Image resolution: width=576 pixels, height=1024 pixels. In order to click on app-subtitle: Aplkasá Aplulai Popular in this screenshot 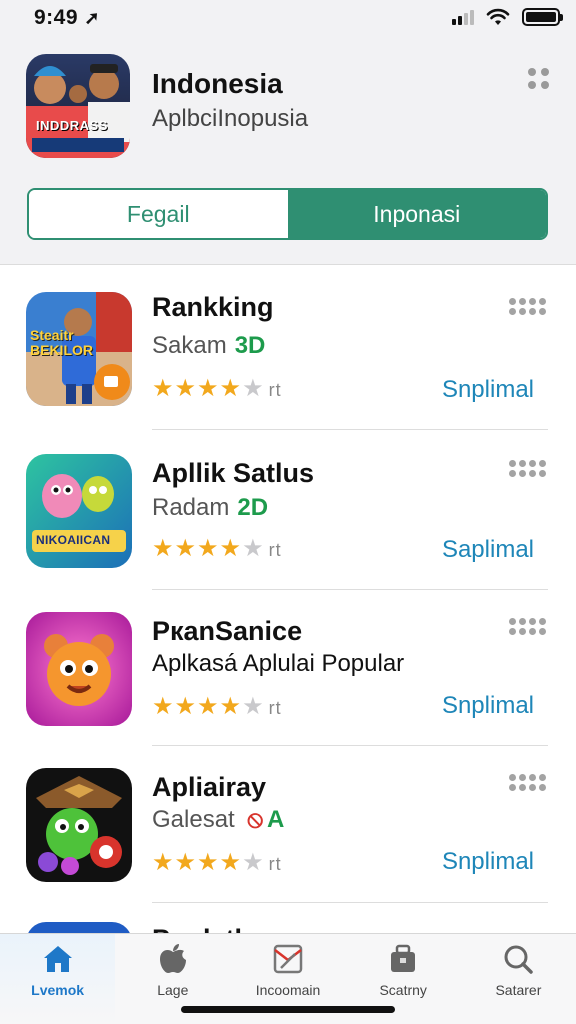, I will do `click(278, 664)`.